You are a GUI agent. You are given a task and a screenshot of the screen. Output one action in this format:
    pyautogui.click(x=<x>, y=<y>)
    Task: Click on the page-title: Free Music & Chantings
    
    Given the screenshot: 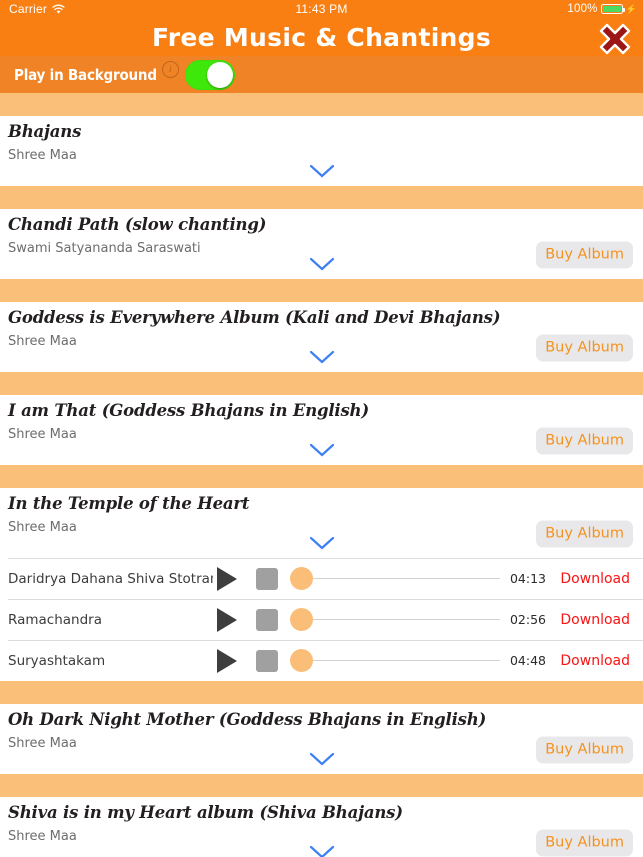 What is the action you would take?
    pyautogui.click(x=321, y=37)
    